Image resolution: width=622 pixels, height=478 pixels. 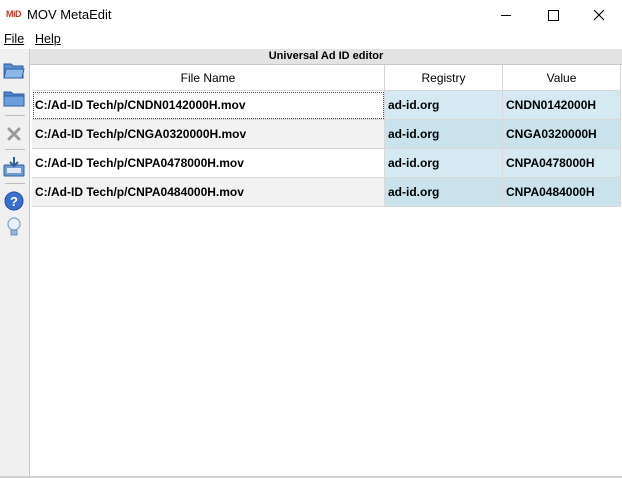 I want to click on open-folder-icon, so click(x=14, y=71).